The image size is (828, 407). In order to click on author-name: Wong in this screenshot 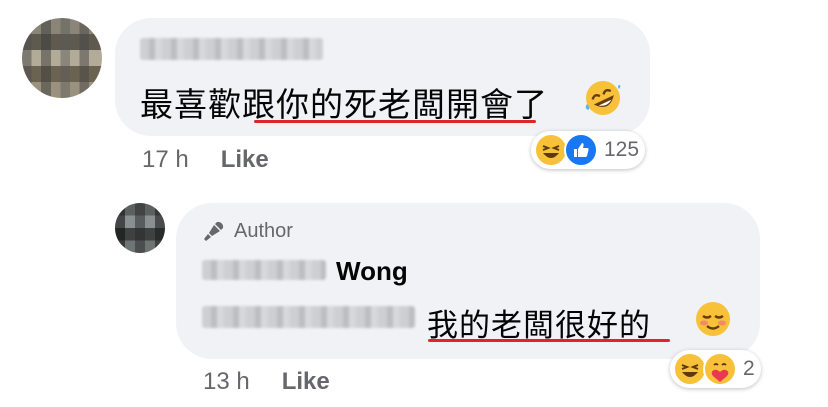, I will do `click(372, 271)`.